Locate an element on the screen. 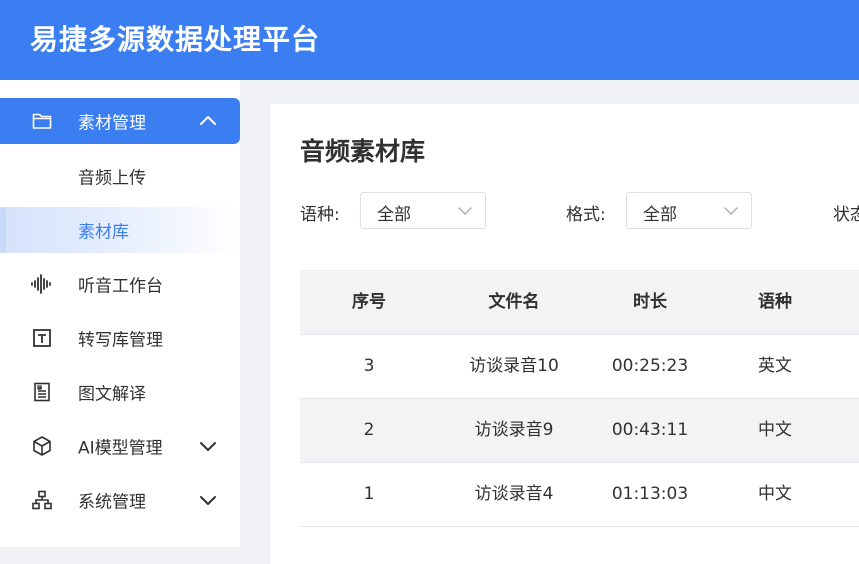 The height and width of the screenshot is (564, 859). app-title: 易捷多源数据处理平台 is located at coordinates (175, 39).